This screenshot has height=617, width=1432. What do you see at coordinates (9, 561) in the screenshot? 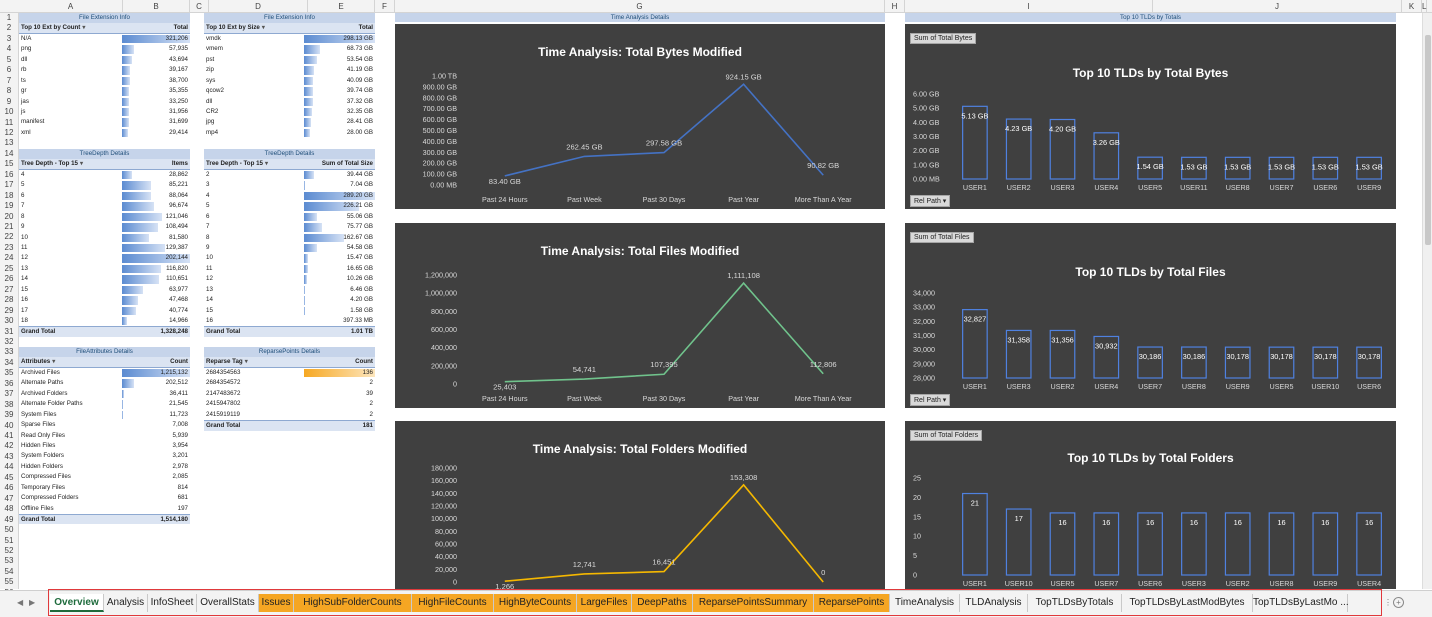
I see `row-header: 53` at bounding box center [9, 561].